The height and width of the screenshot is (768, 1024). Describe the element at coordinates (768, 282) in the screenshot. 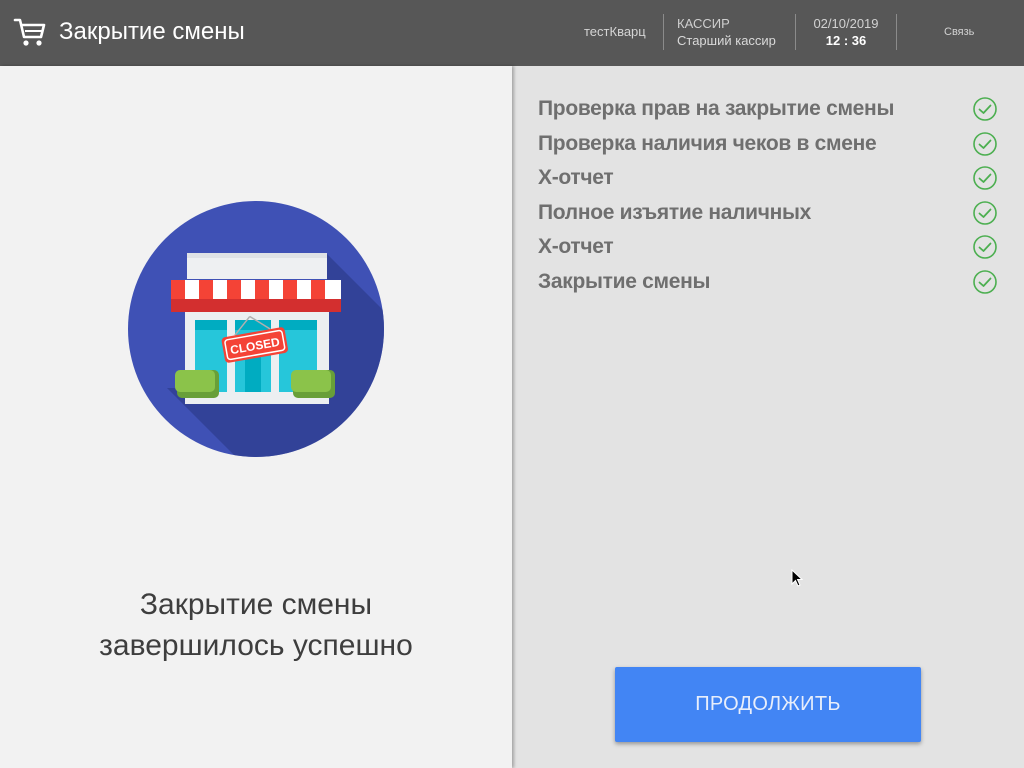

I see `step-item: Закрытие смены` at that location.